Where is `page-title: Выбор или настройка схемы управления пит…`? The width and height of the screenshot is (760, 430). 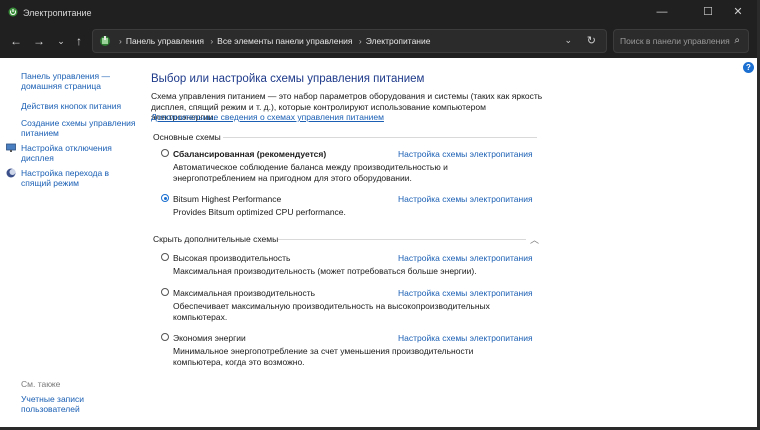 page-title: Выбор или настройка схемы управления пит… is located at coordinates (288, 79).